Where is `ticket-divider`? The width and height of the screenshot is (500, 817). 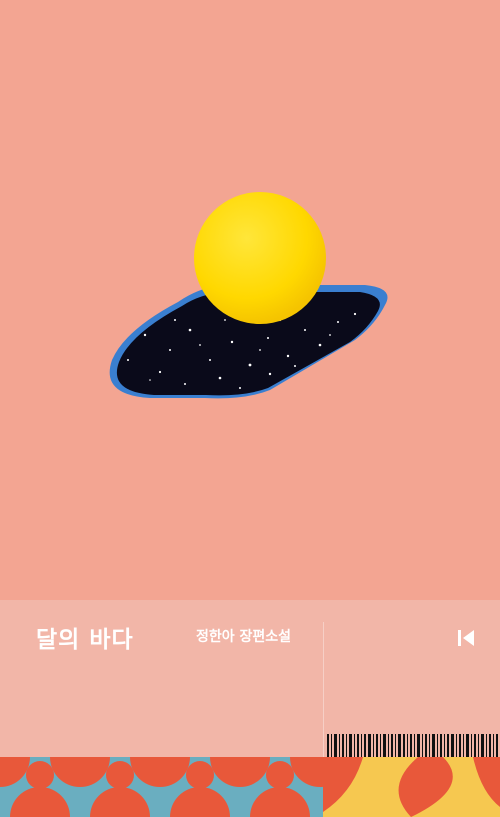
ticket-divider is located at coordinates (323, 689).